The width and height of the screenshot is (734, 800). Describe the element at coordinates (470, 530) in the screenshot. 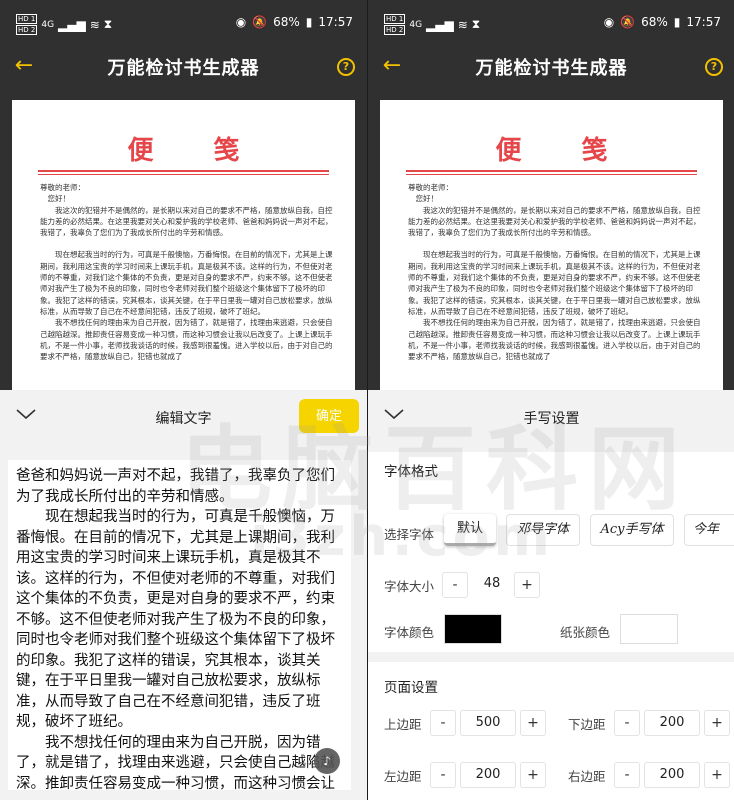

I see `font-option-default: 默认` at that location.